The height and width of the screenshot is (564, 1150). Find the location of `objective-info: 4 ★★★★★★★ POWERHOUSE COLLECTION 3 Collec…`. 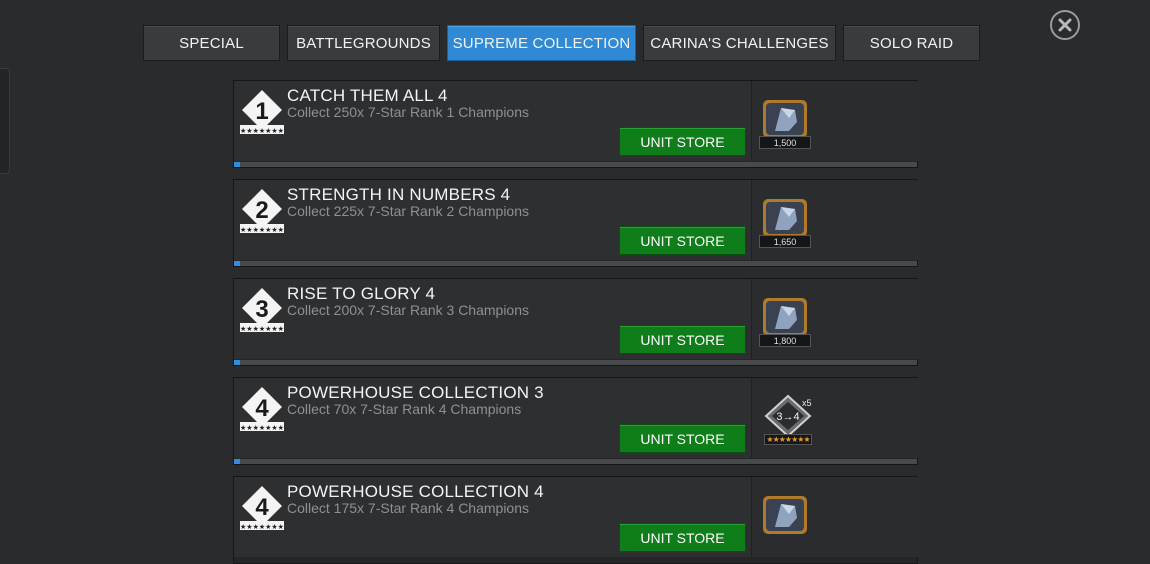

objective-info: 4 ★★★★★★★ POWERHOUSE COLLECTION 3 Collec… is located at coordinates (492, 418).